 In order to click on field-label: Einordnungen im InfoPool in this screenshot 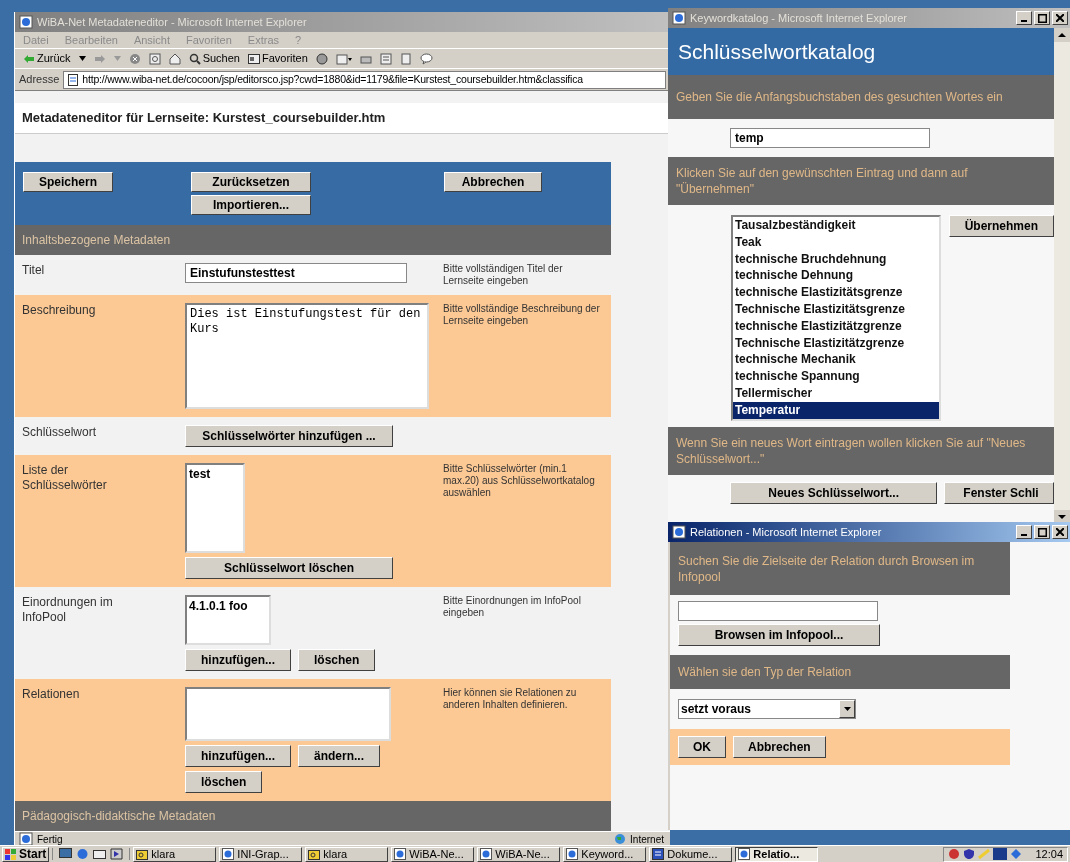, I will do `click(68, 610)`.